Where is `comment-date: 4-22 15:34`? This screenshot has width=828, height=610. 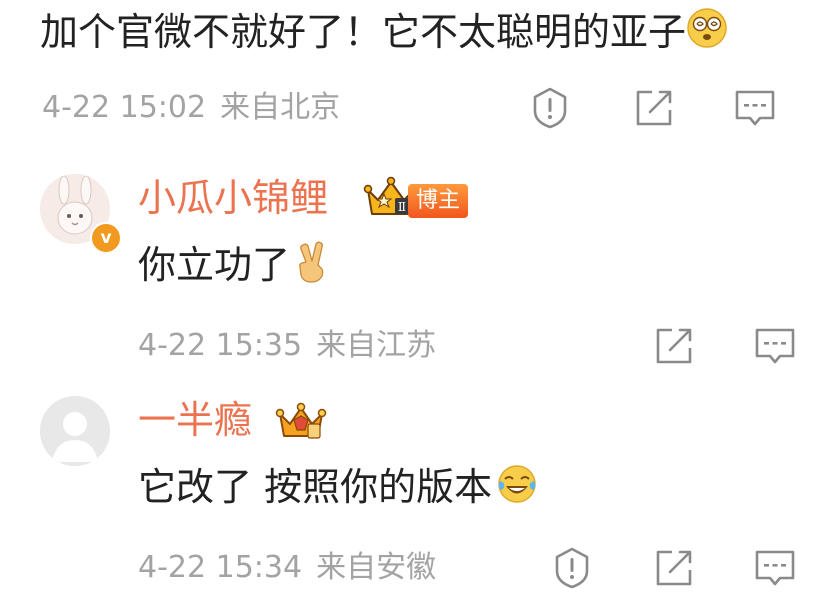 comment-date: 4-22 15:34 is located at coordinates (220, 567).